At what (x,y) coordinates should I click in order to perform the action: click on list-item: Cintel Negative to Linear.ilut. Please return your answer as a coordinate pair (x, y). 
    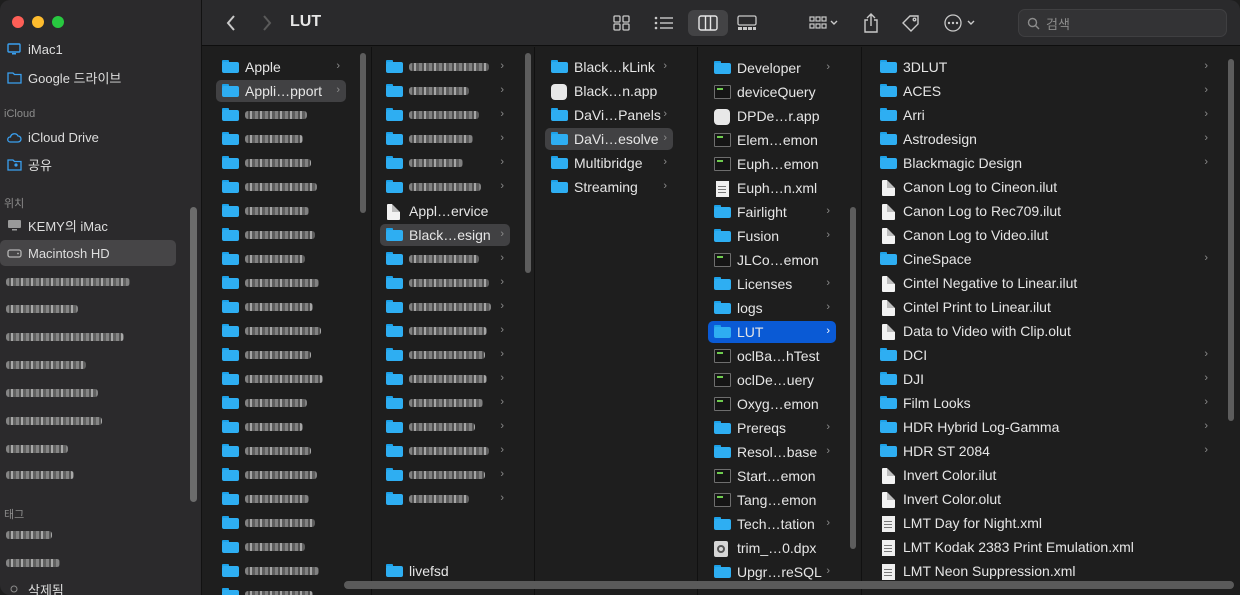
    Looking at the image, I should click on (1044, 283).